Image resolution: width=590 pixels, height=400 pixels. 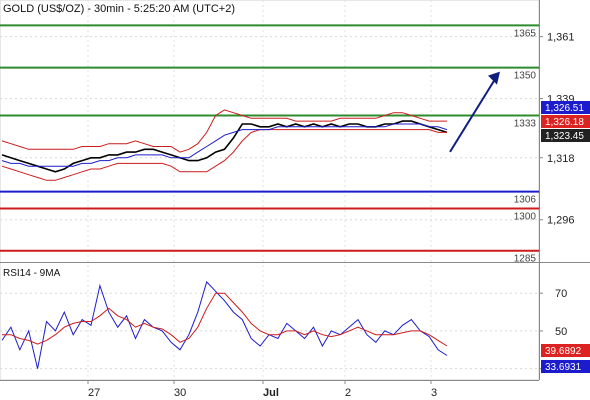 What do you see at coordinates (561, 221) in the screenshot?
I see `price-tick-label: 1,296` at bounding box center [561, 221].